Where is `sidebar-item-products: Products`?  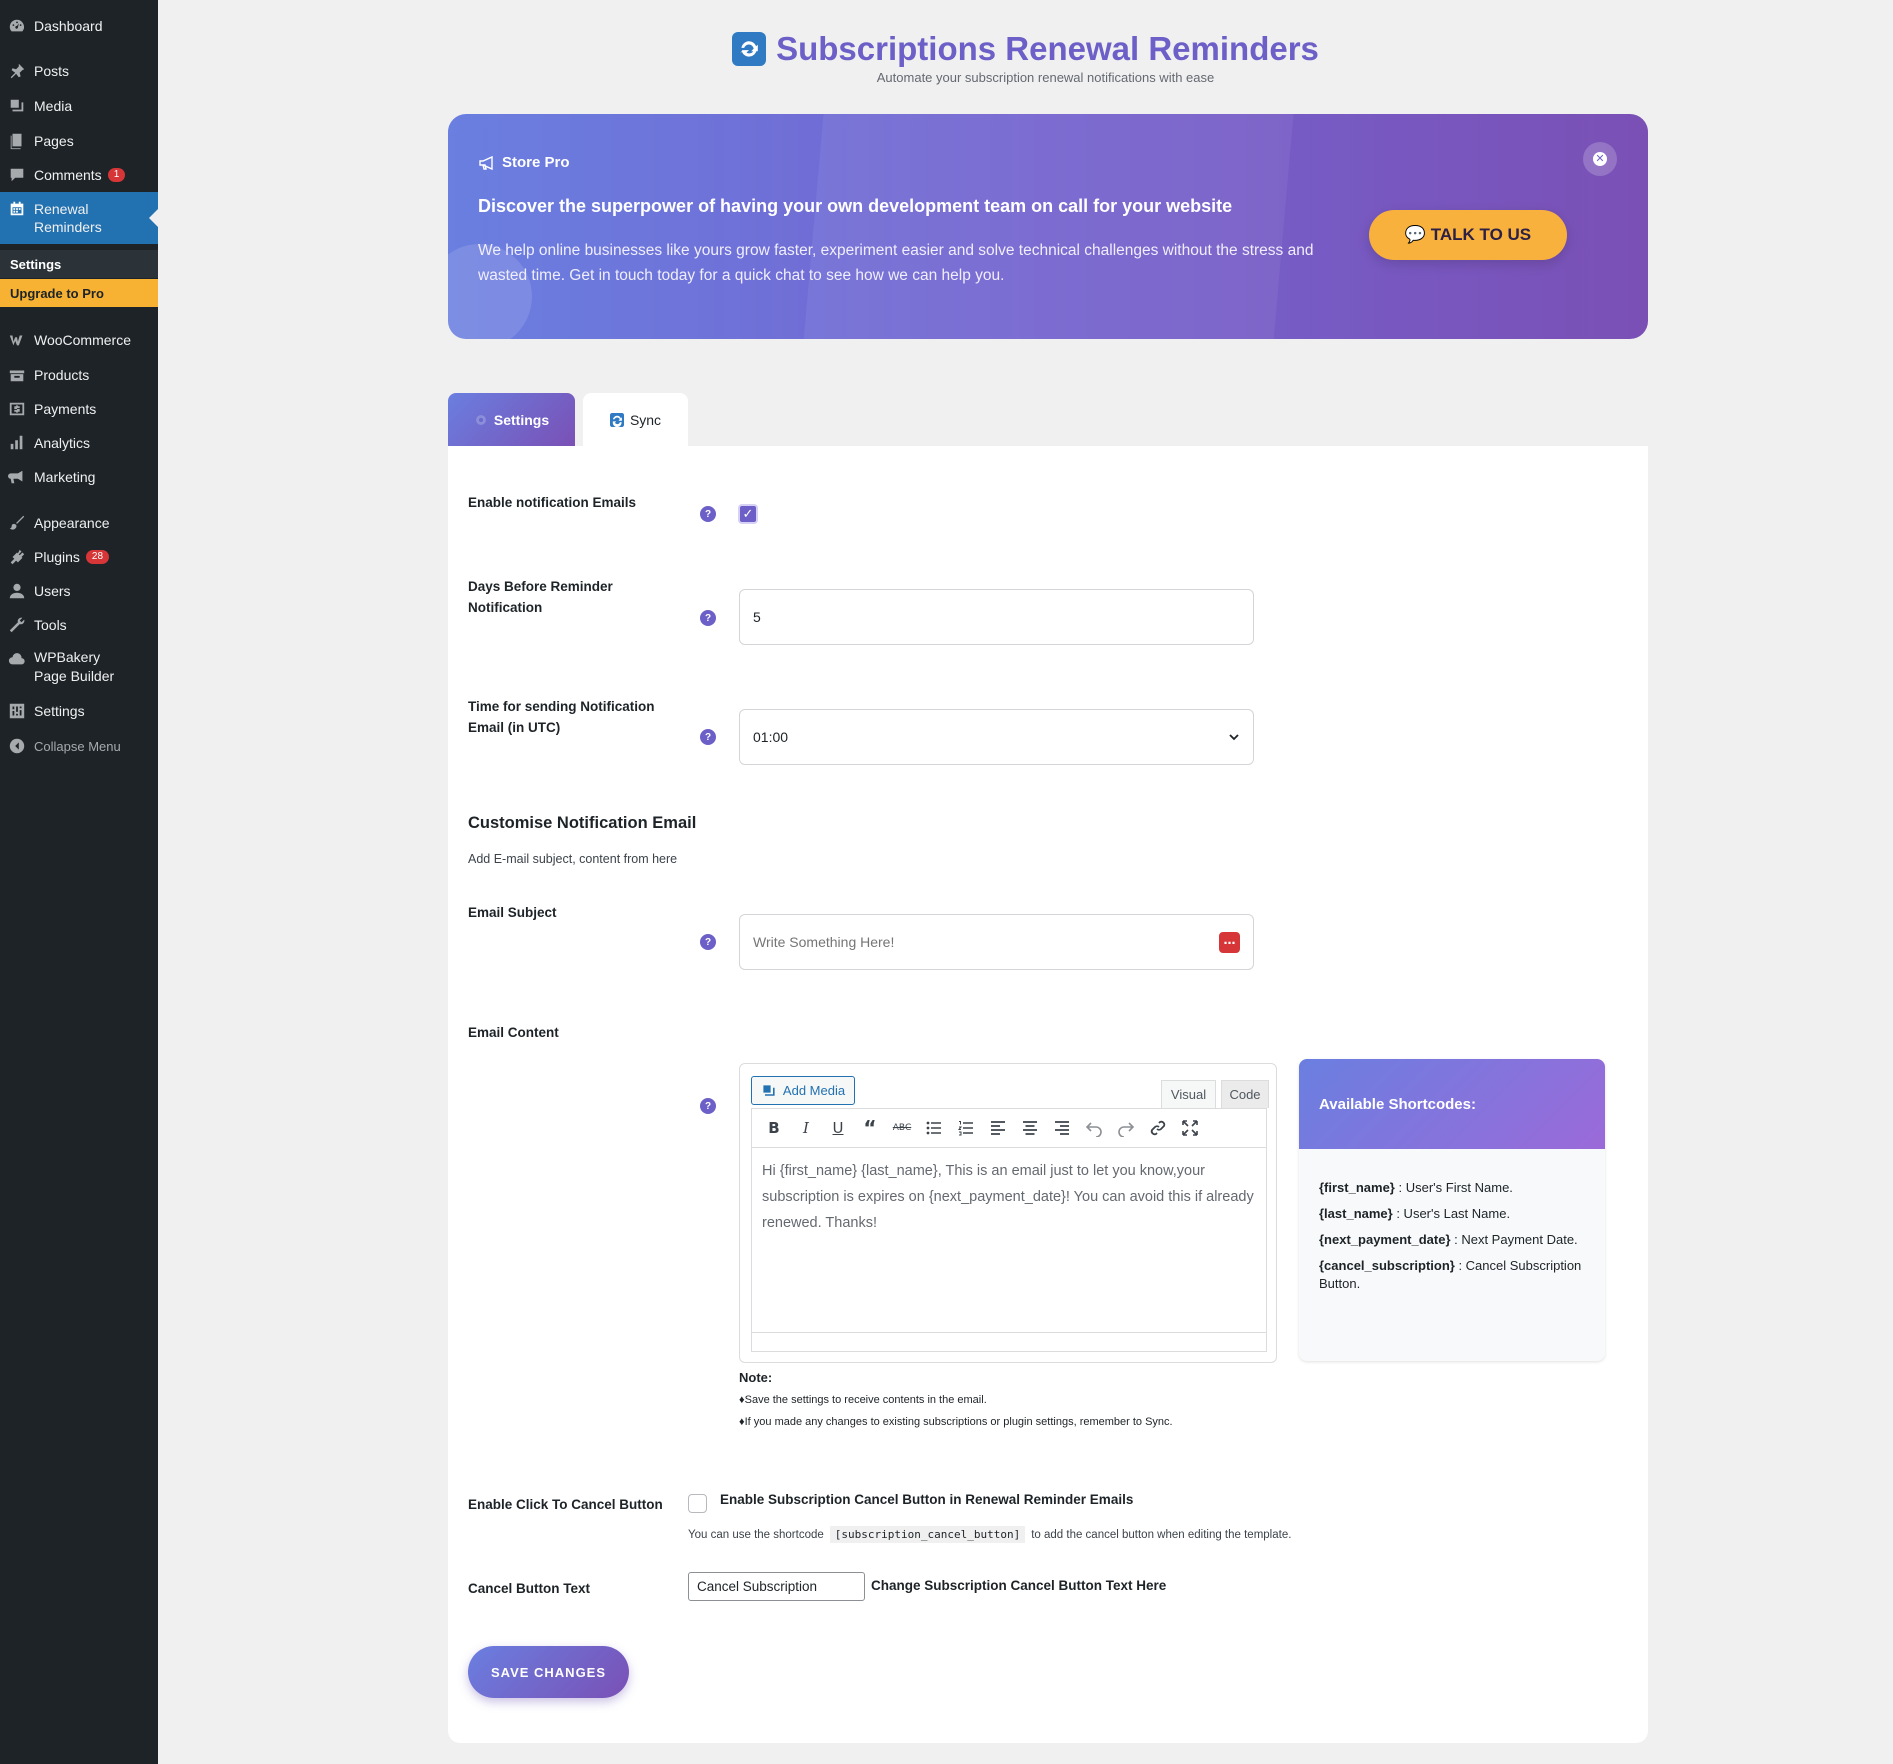 sidebar-item-products: Products is located at coordinates (79, 375).